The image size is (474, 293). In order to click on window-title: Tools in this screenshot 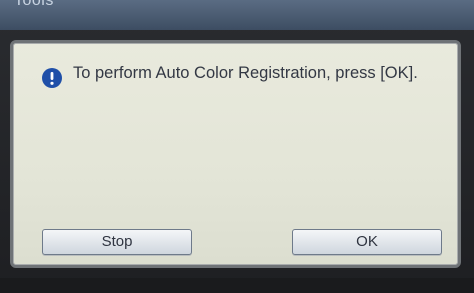, I will do `click(34, 4)`.